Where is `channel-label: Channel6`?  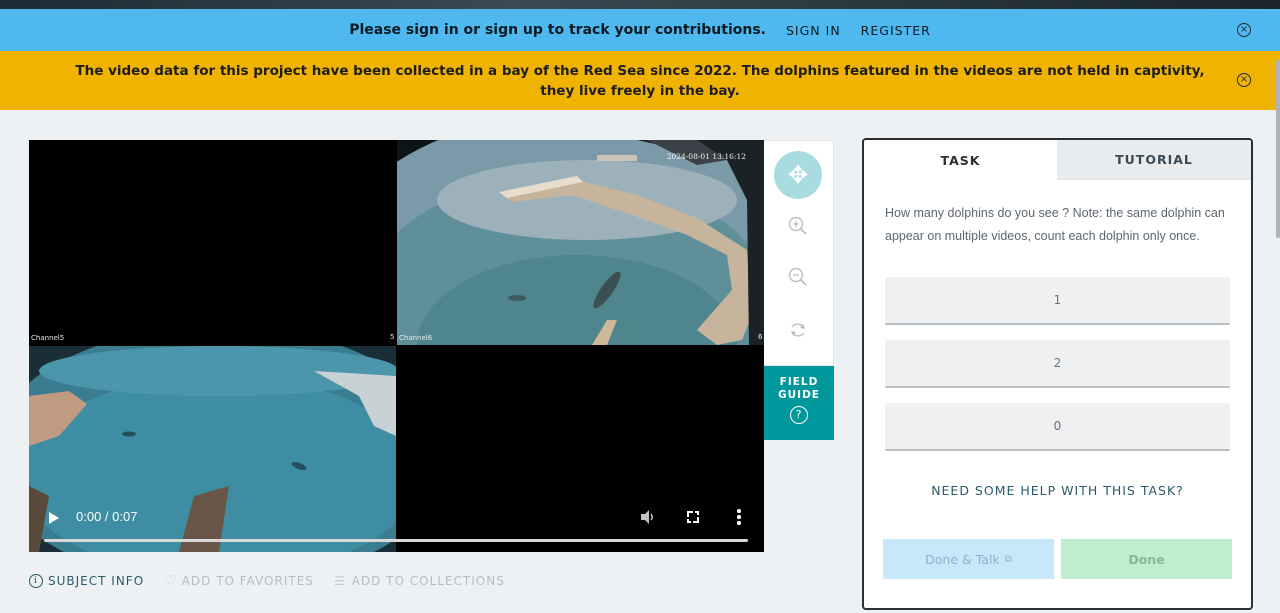
channel-label: Channel6 is located at coordinates (416, 338).